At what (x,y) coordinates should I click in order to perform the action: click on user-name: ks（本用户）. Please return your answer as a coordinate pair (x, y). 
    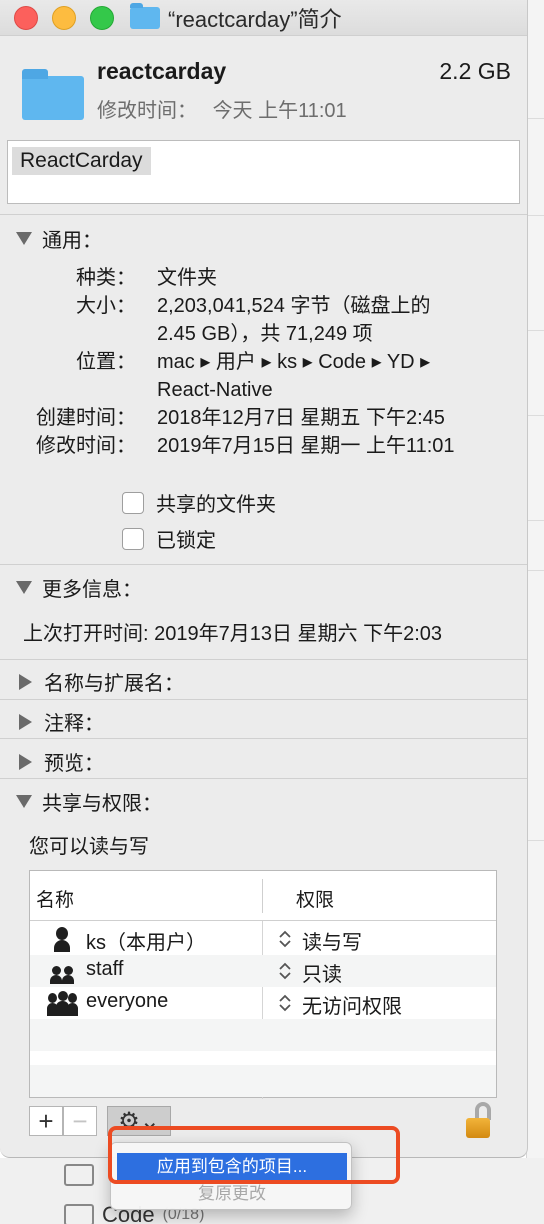
    Looking at the image, I should click on (146, 943).